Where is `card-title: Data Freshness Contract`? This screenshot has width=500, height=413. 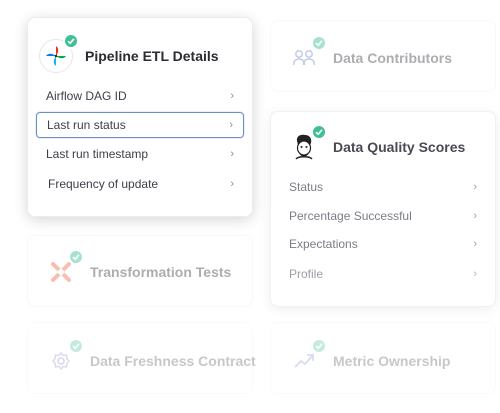
card-title: Data Freshness Contract is located at coordinates (173, 361).